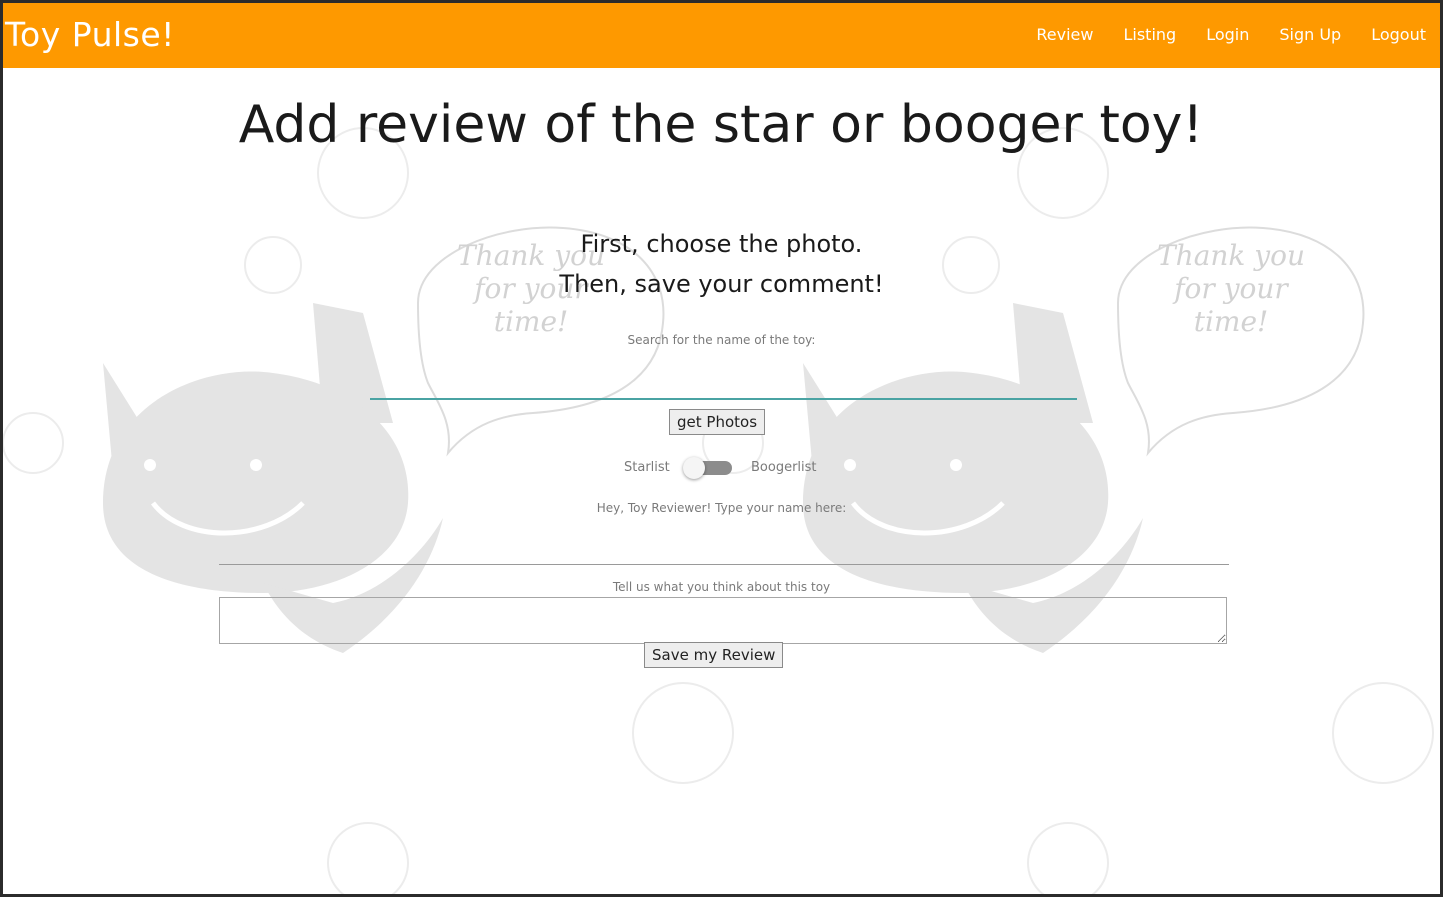 The height and width of the screenshot is (897, 1443). Describe the element at coordinates (723, 384) in the screenshot. I see `search-input` at that location.